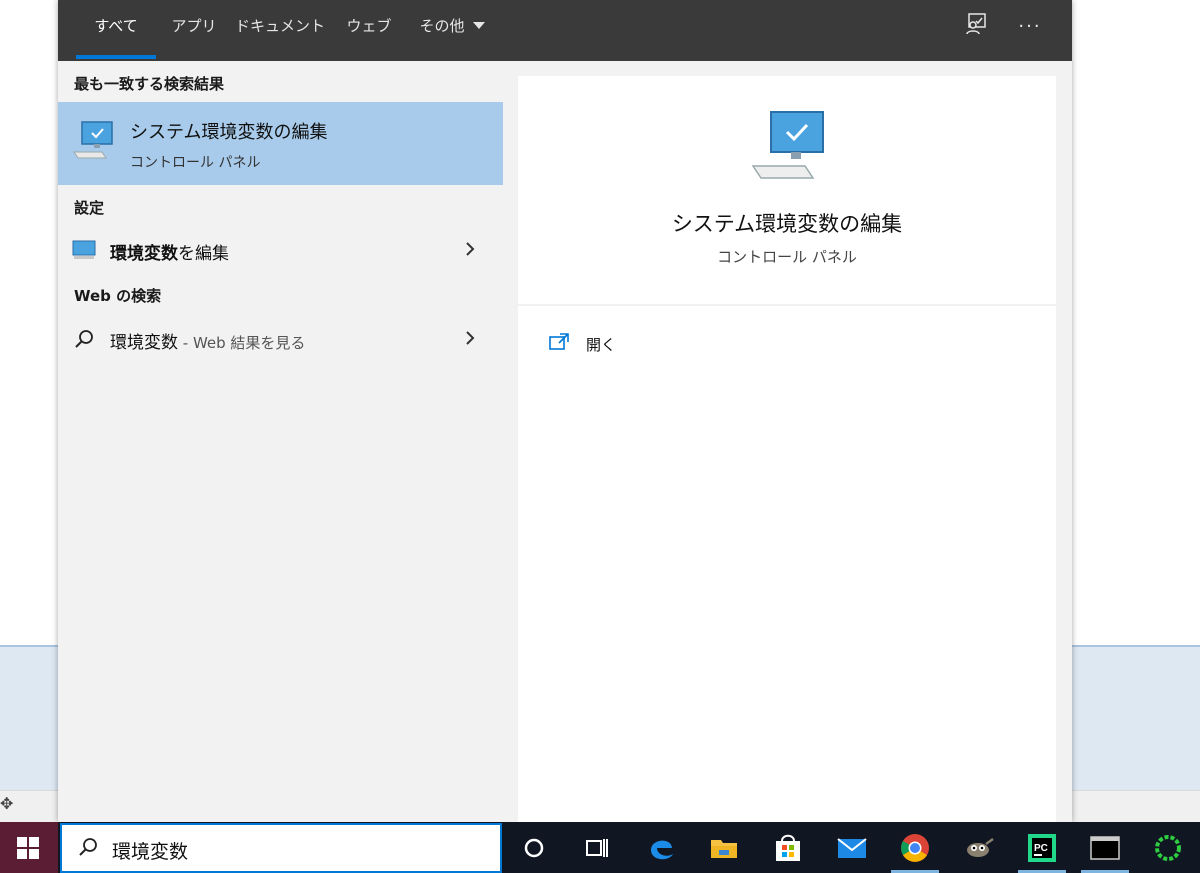 This screenshot has width=1200, height=873. Describe the element at coordinates (280, 143) in the screenshot. I see `best-match-item: システム環境変数の編集 コントロール パネル` at that location.